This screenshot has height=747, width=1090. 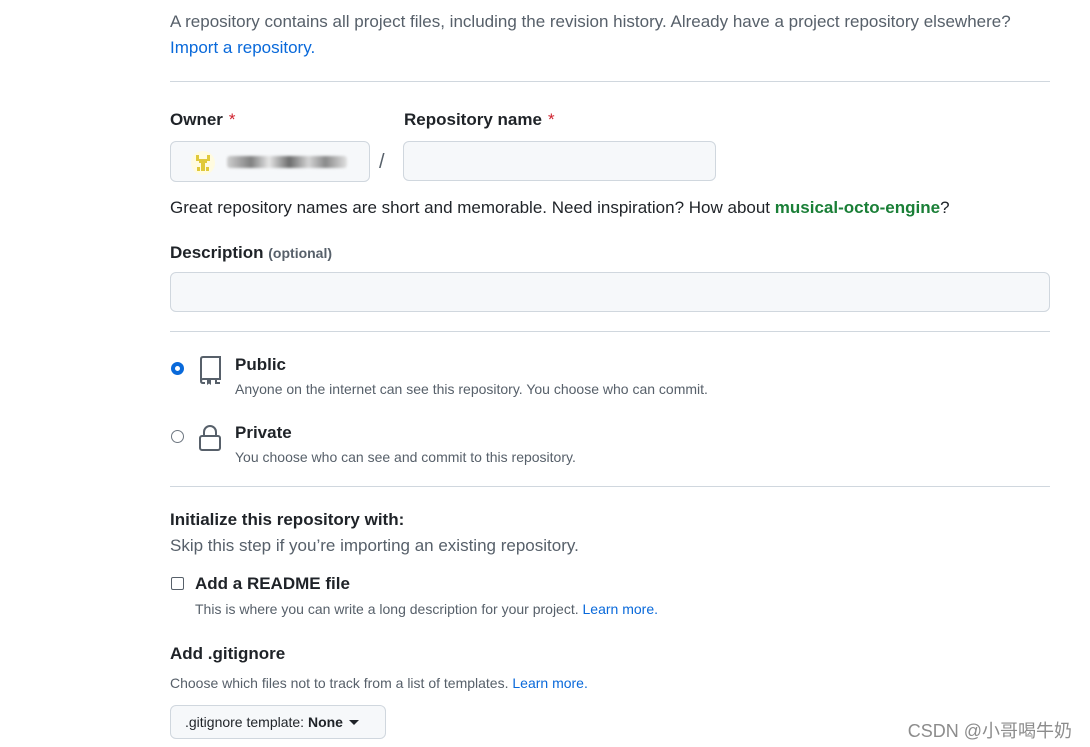 I want to click on lock-icon, so click(x=210, y=440).